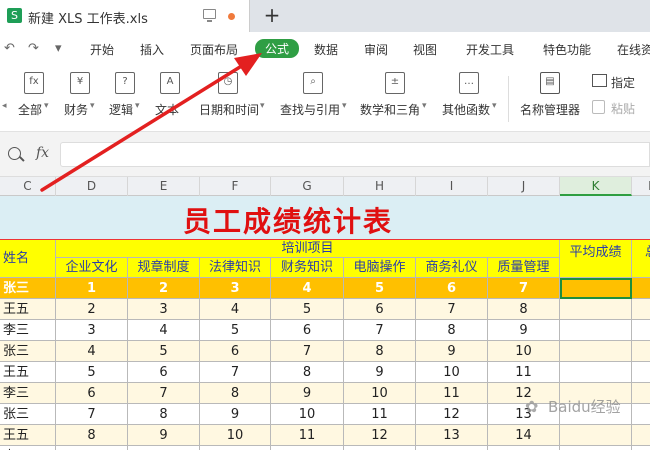 This screenshot has height=450, width=650. I want to click on monitor-icon, so click(209, 15).